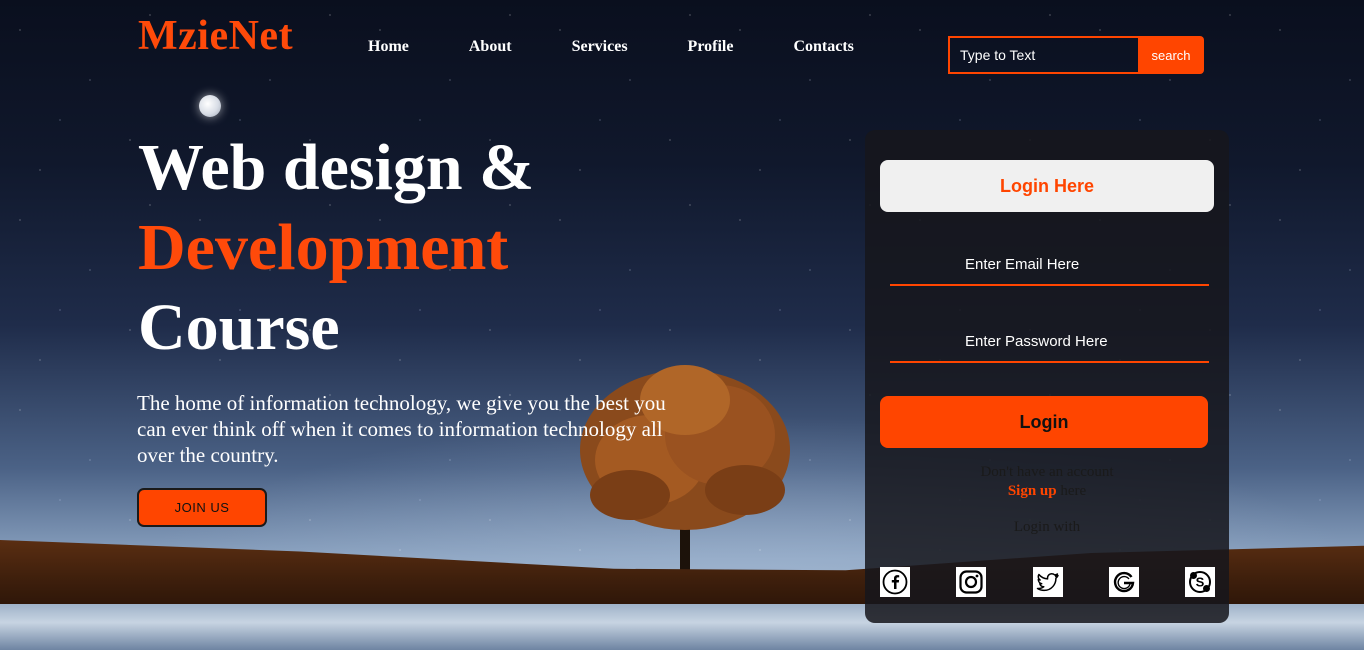 This screenshot has height=650, width=1364. What do you see at coordinates (490, 47) in the screenshot?
I see `nav-about: About` at bounding box center [490, 47].